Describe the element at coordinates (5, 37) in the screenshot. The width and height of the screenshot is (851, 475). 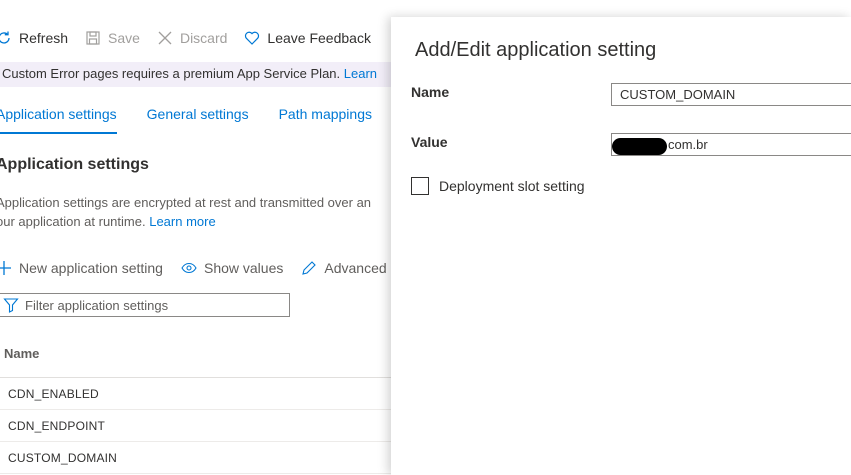
I see `refresh-icon` at that location.